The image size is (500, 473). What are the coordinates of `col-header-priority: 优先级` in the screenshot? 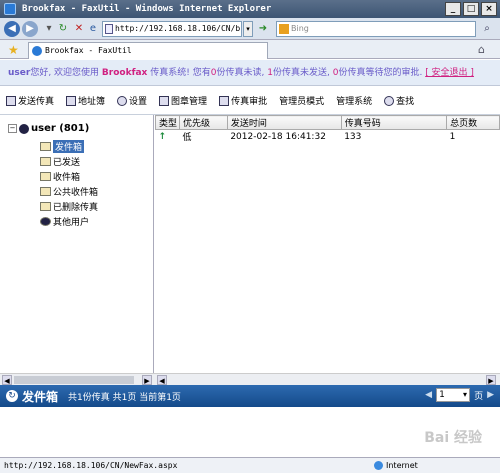 It's located at (203, 122).